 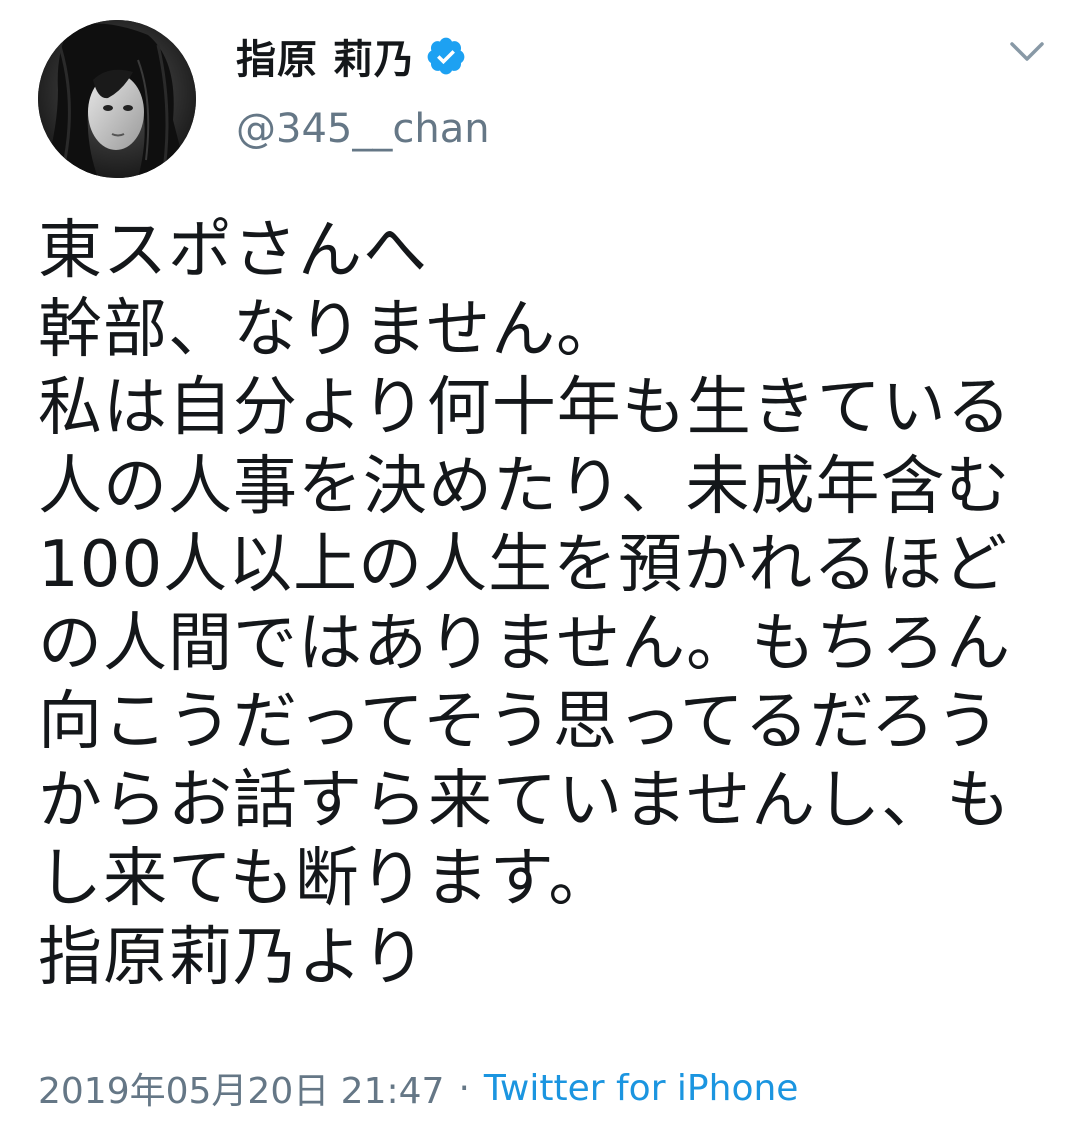 I want to click on tweet-line: 私は自分より何十年も生きている, so click(x=525, y=408).